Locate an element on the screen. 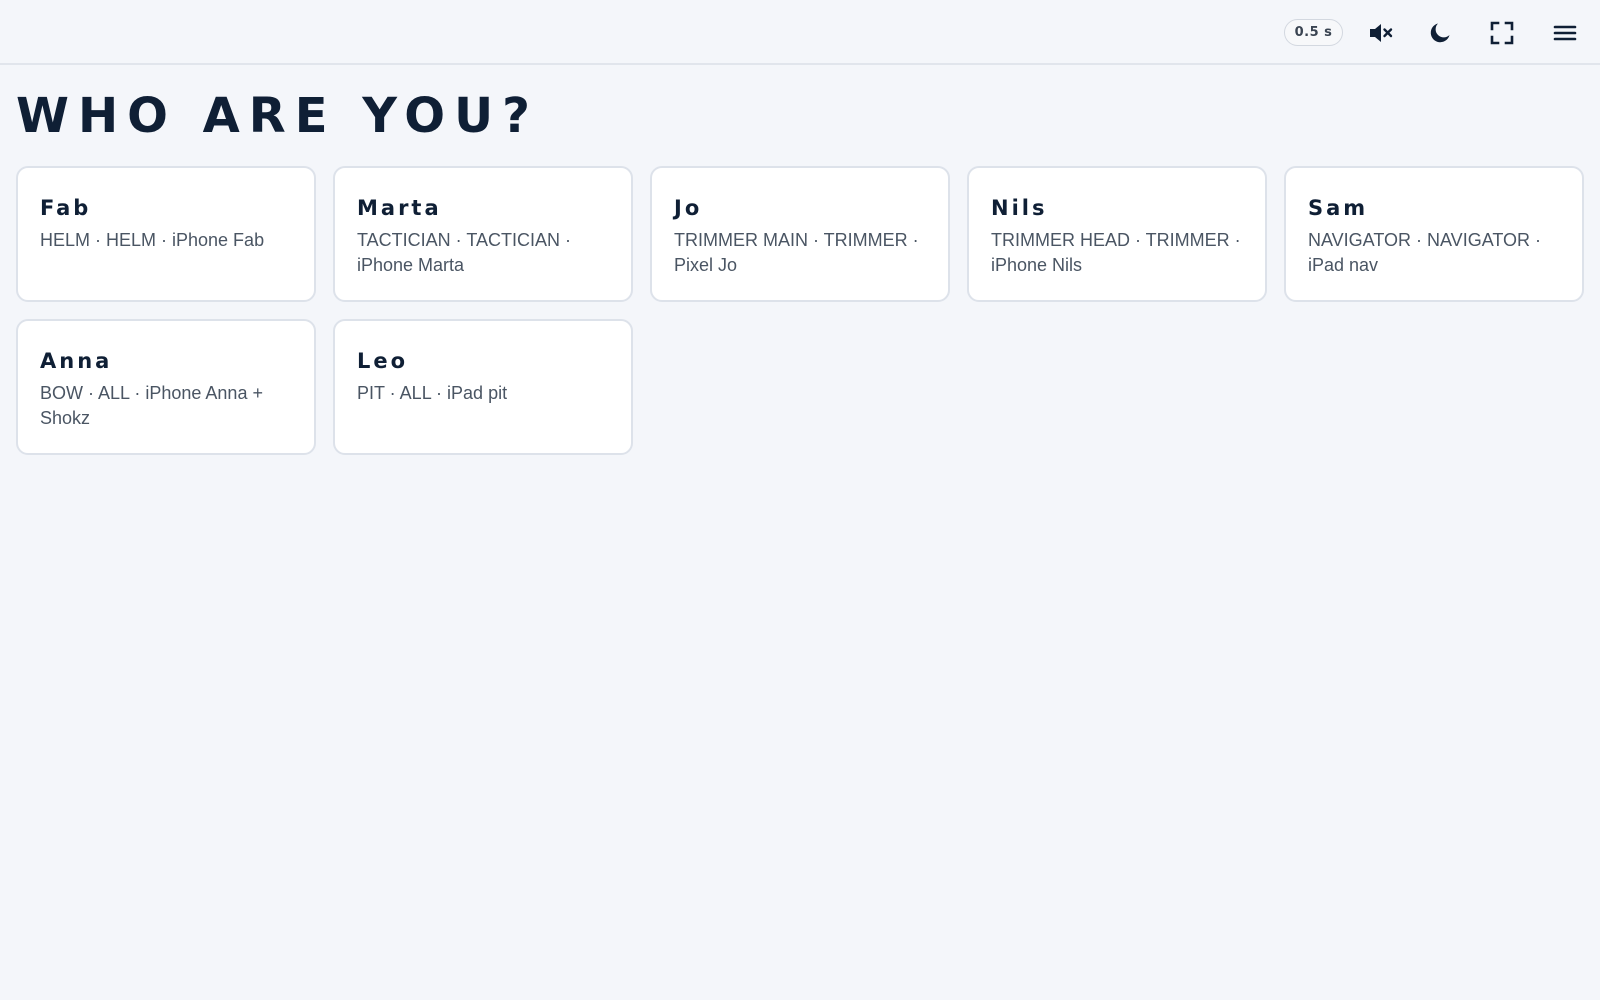 Image resolution: width=1600 pixels, height=1000 pixels. fullscreen-icon is located at coordinates (1502, 33).